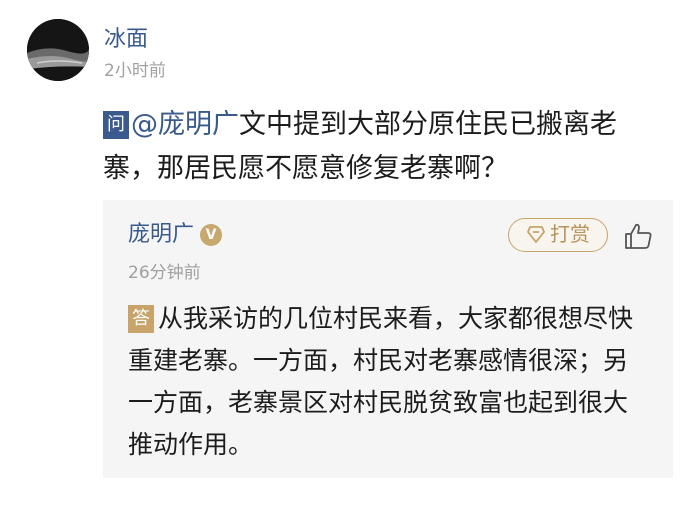 The height and width of the screenshot is (508, 700). What do you see at coordinates (211, 235) in the screenshot?
I see `verified-badge-icon: V` at bounding box center [211, 235].